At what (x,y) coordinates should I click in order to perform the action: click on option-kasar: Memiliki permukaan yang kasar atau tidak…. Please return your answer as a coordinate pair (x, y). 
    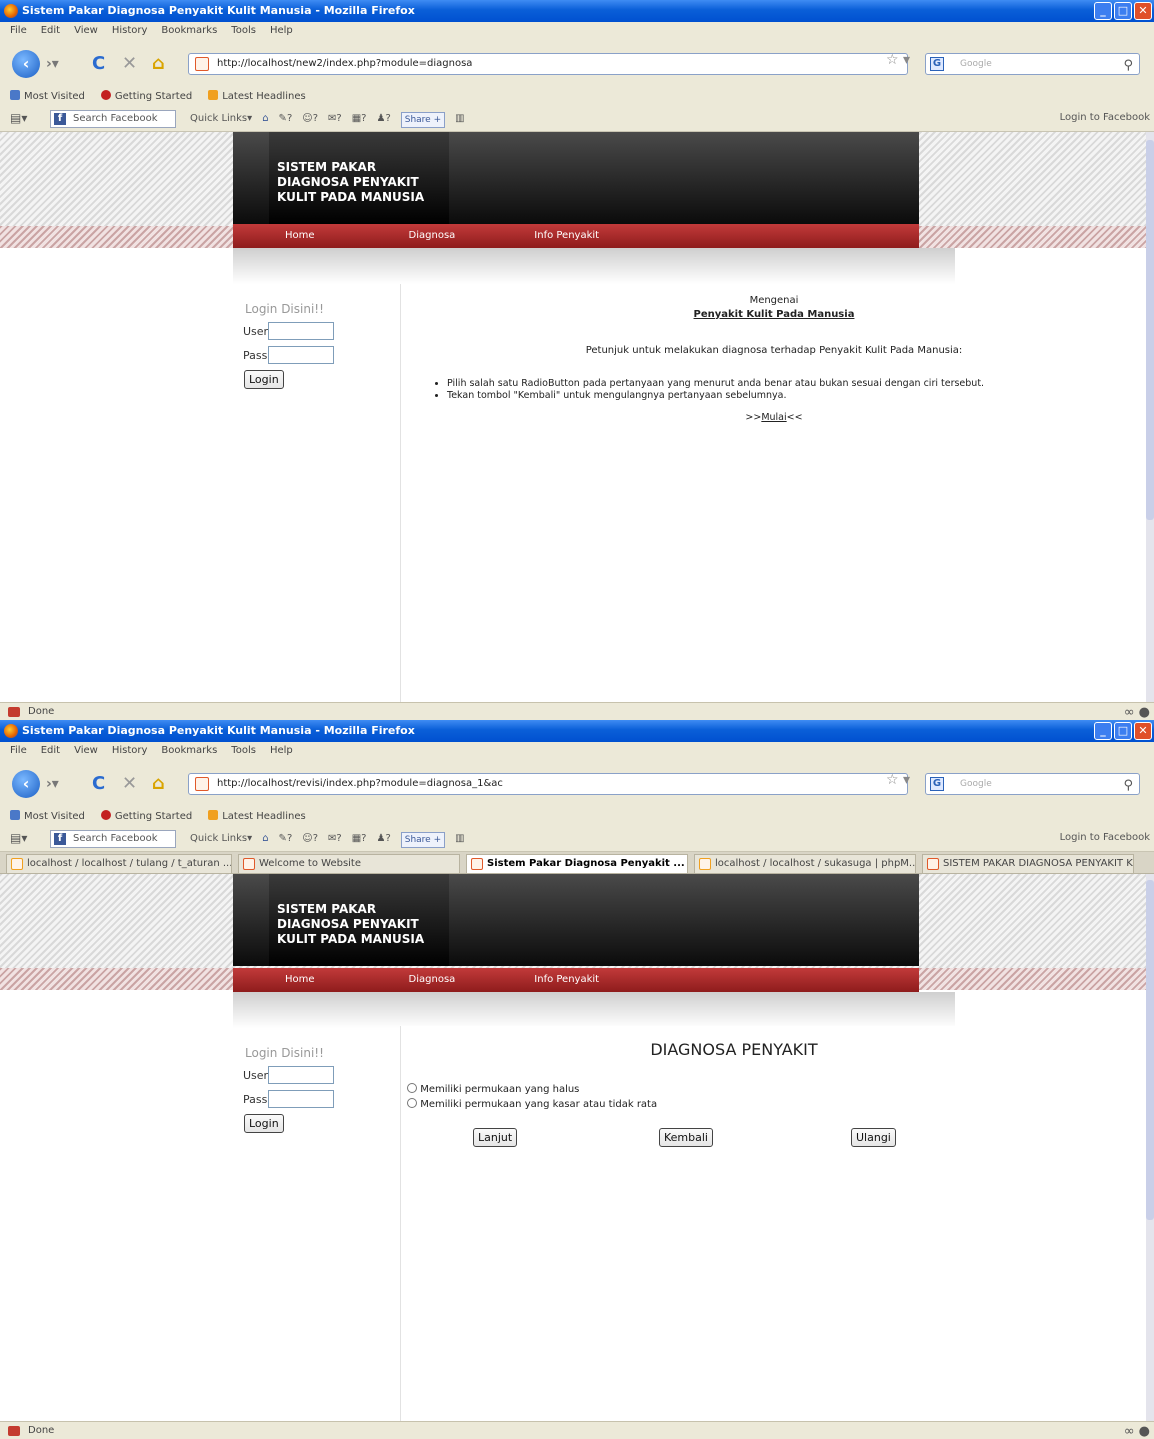
    Looking at the image, I should click on (532, 1104).